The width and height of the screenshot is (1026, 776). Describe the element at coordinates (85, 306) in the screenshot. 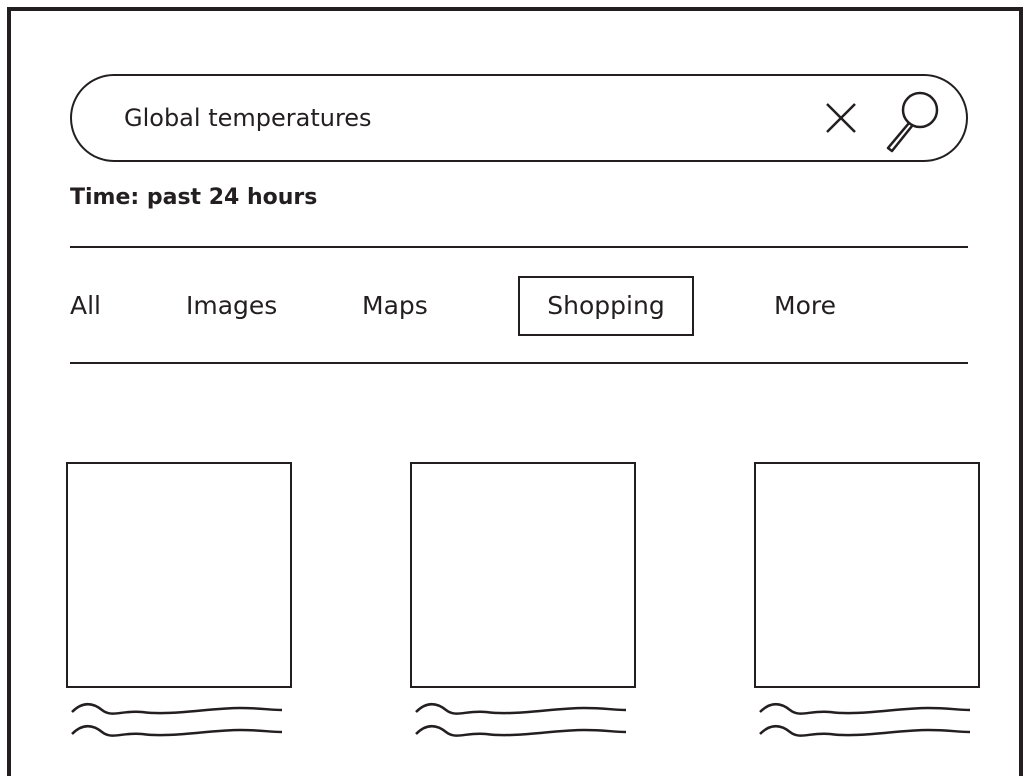

I see `tab-all: All` at that location.